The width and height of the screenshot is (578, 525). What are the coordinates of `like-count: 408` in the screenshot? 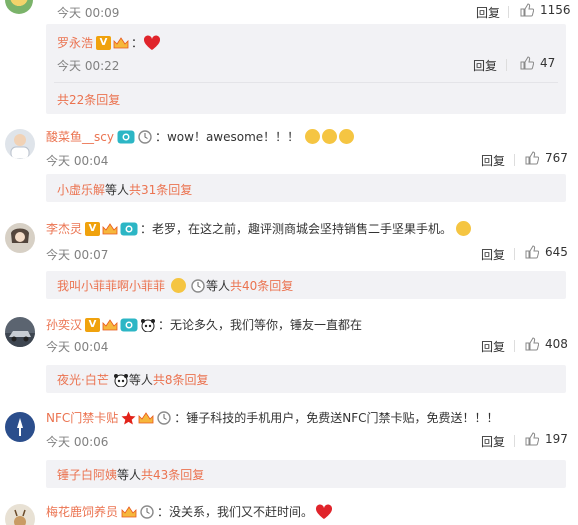 It's located at (556, 344).